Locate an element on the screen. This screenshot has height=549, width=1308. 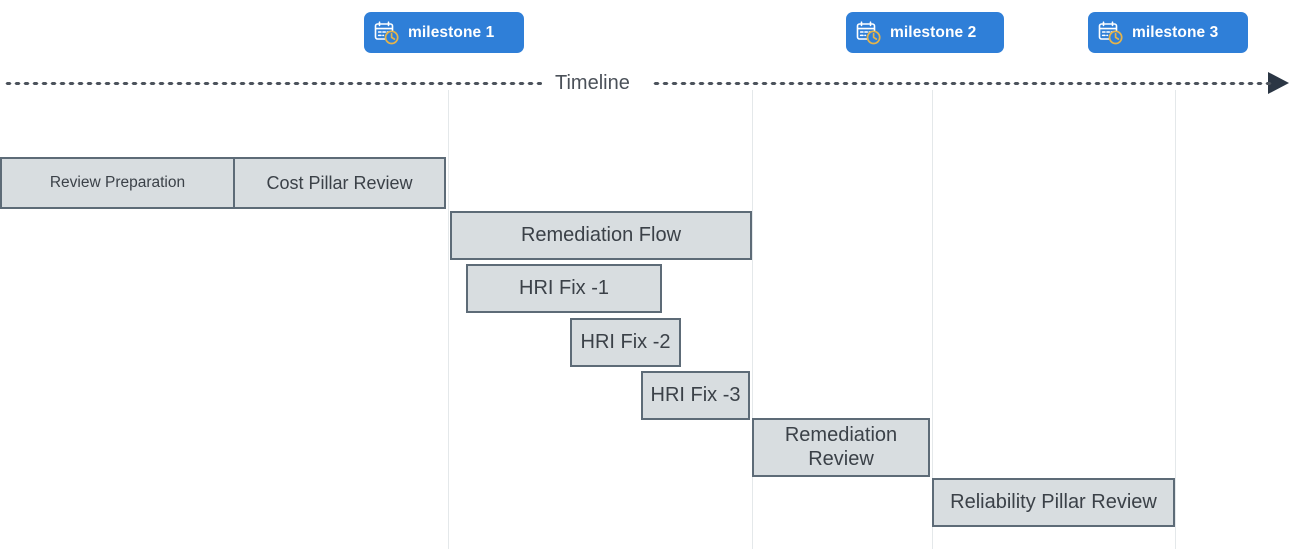
task-bar-label: Reliability Pillar Review is located at coordinates (1053, 501).